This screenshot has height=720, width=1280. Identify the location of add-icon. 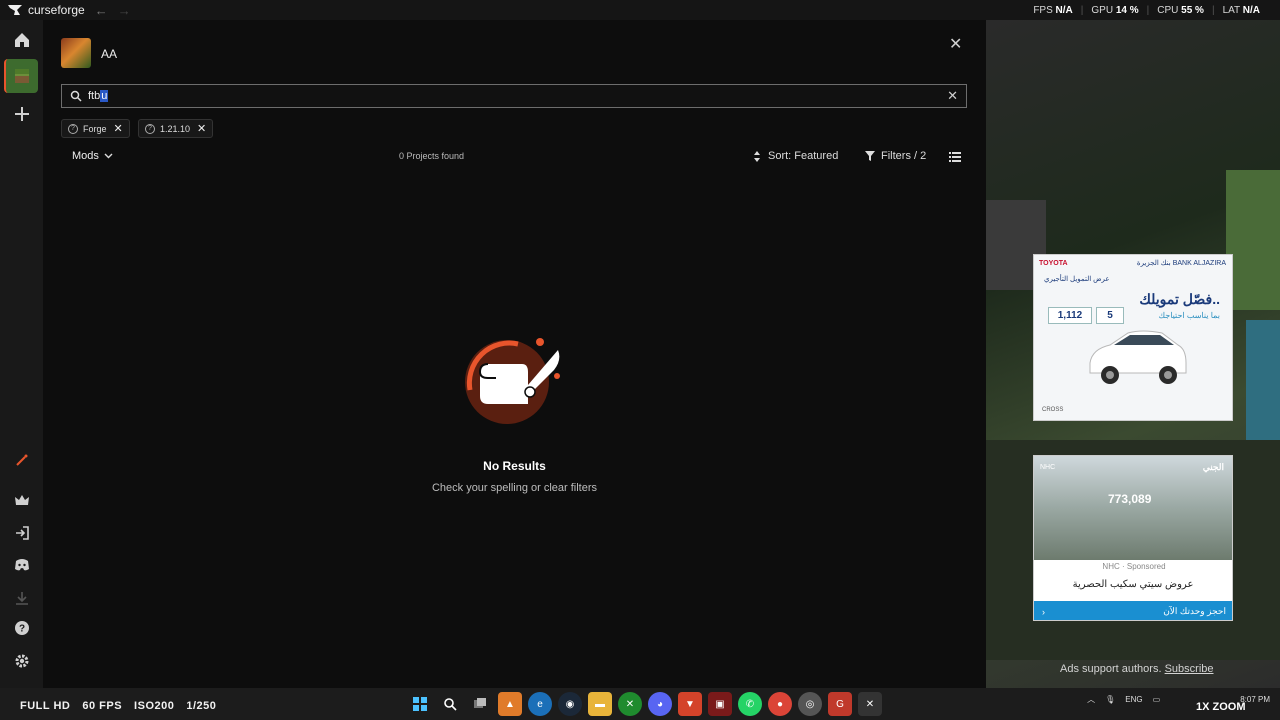
(21, 114).